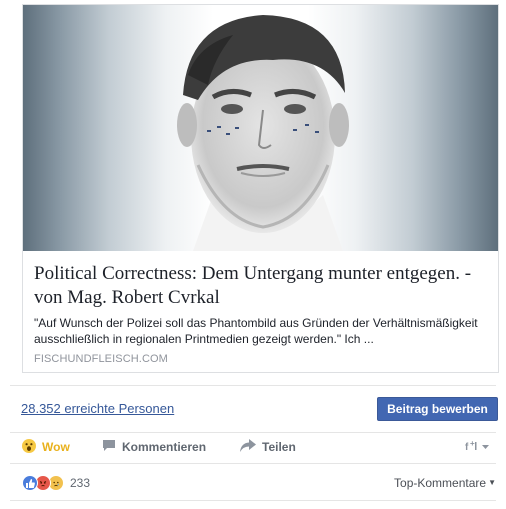  I want to click on svg-text: f, so click(467, 447).